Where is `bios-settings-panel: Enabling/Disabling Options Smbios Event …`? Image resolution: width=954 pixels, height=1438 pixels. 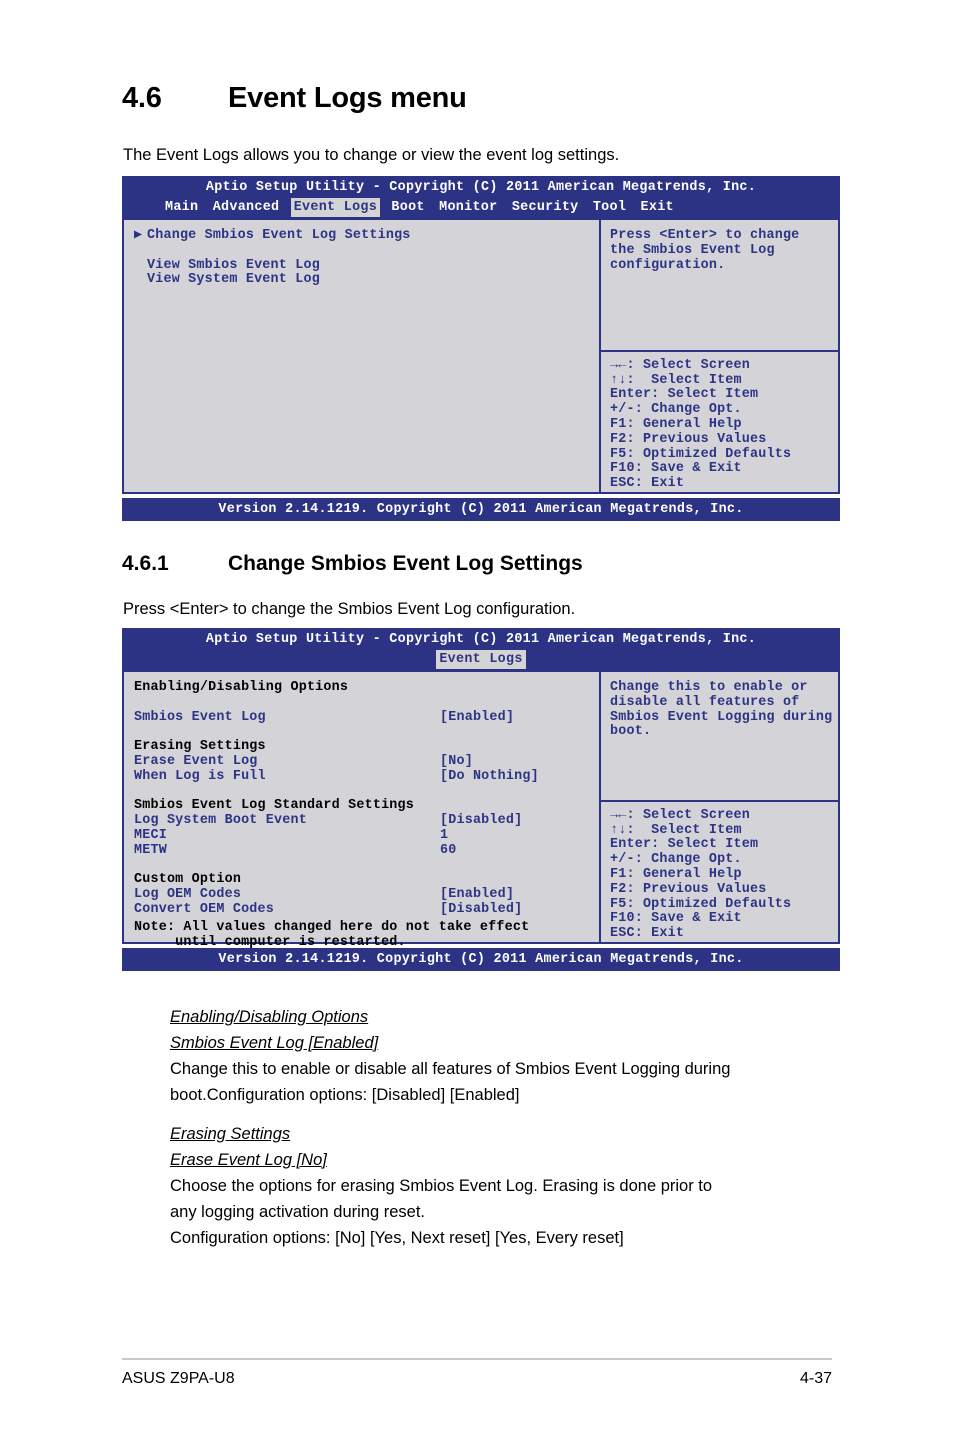
bios-settings-panel: Enabling/Disabling Options Smbios Event … is located at coordinates (361, 810).